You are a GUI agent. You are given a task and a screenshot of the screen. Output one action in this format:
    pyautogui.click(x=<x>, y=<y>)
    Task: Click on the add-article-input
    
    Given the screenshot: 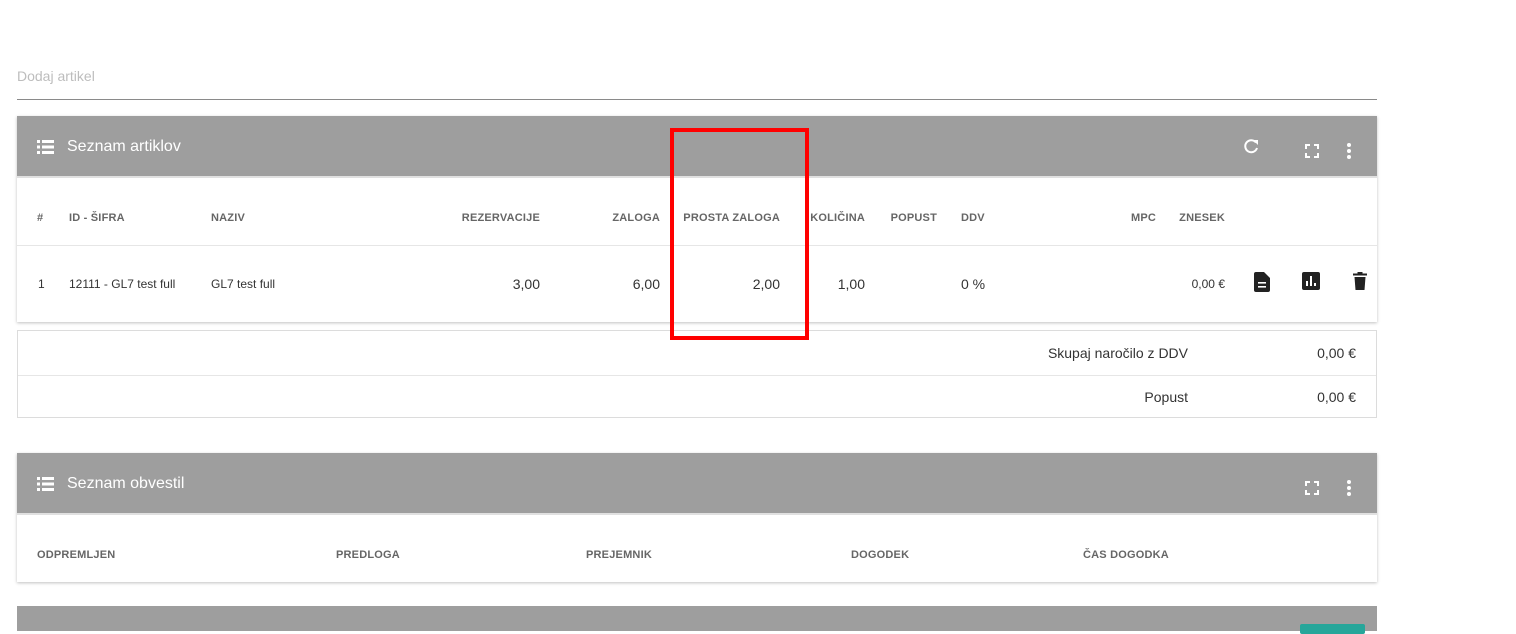 What is the action you would take?
    pyautogui.click(x=697, y=72)
    